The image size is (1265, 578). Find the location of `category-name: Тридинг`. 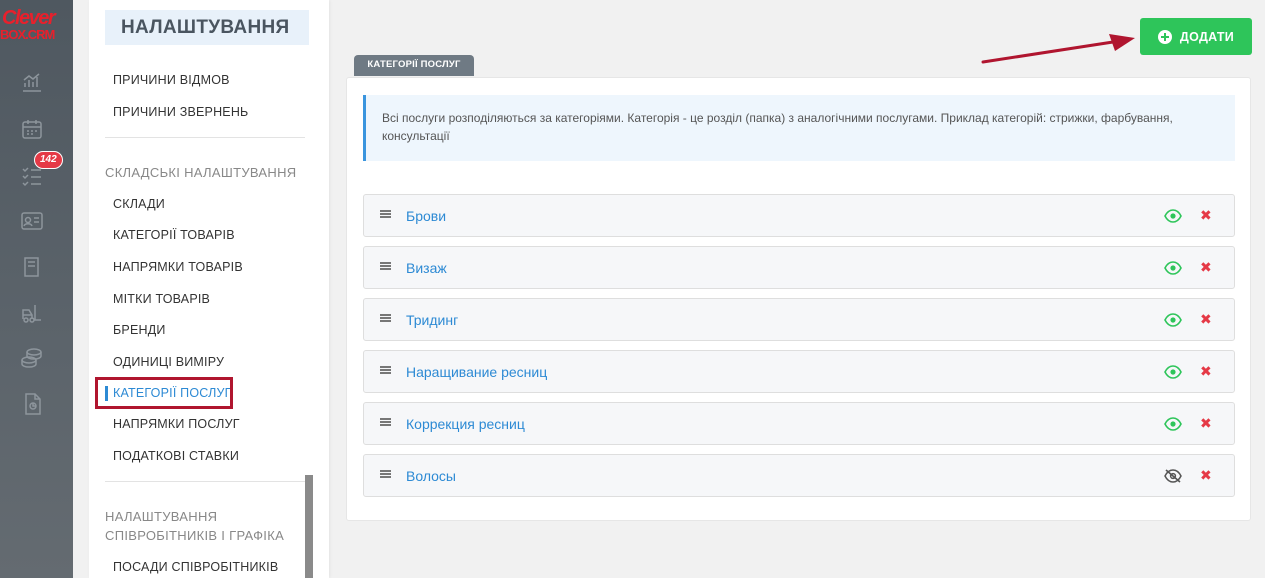

category-name: Тридинг is located at coordinates (432, 320).